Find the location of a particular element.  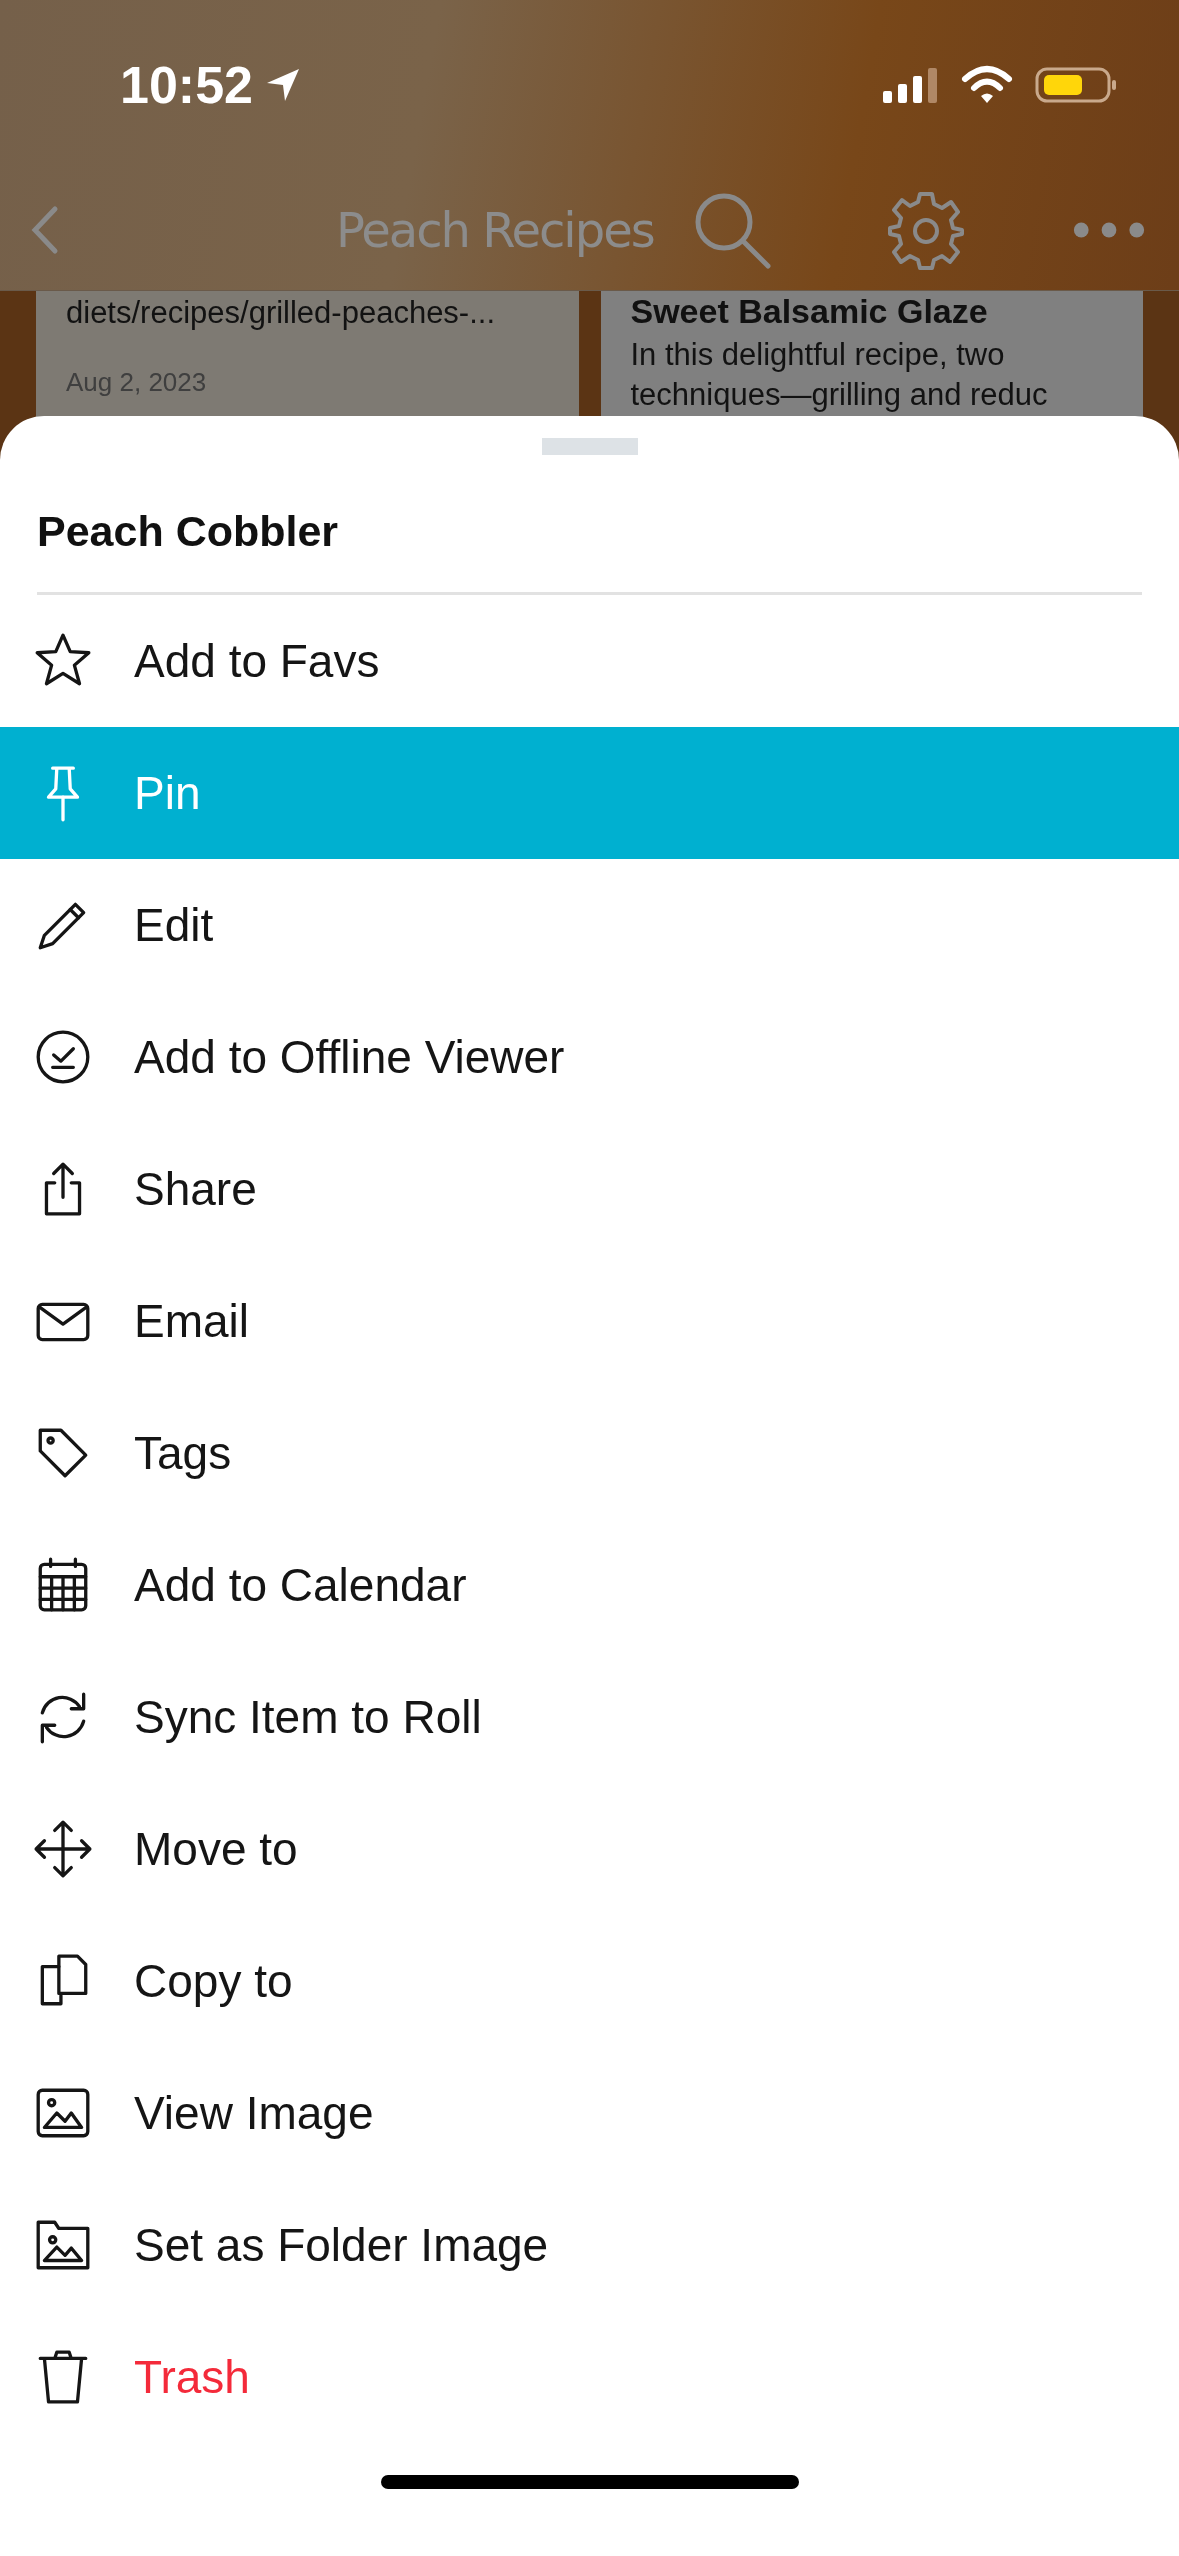

more-icon is located at coordinates (1108, 230).